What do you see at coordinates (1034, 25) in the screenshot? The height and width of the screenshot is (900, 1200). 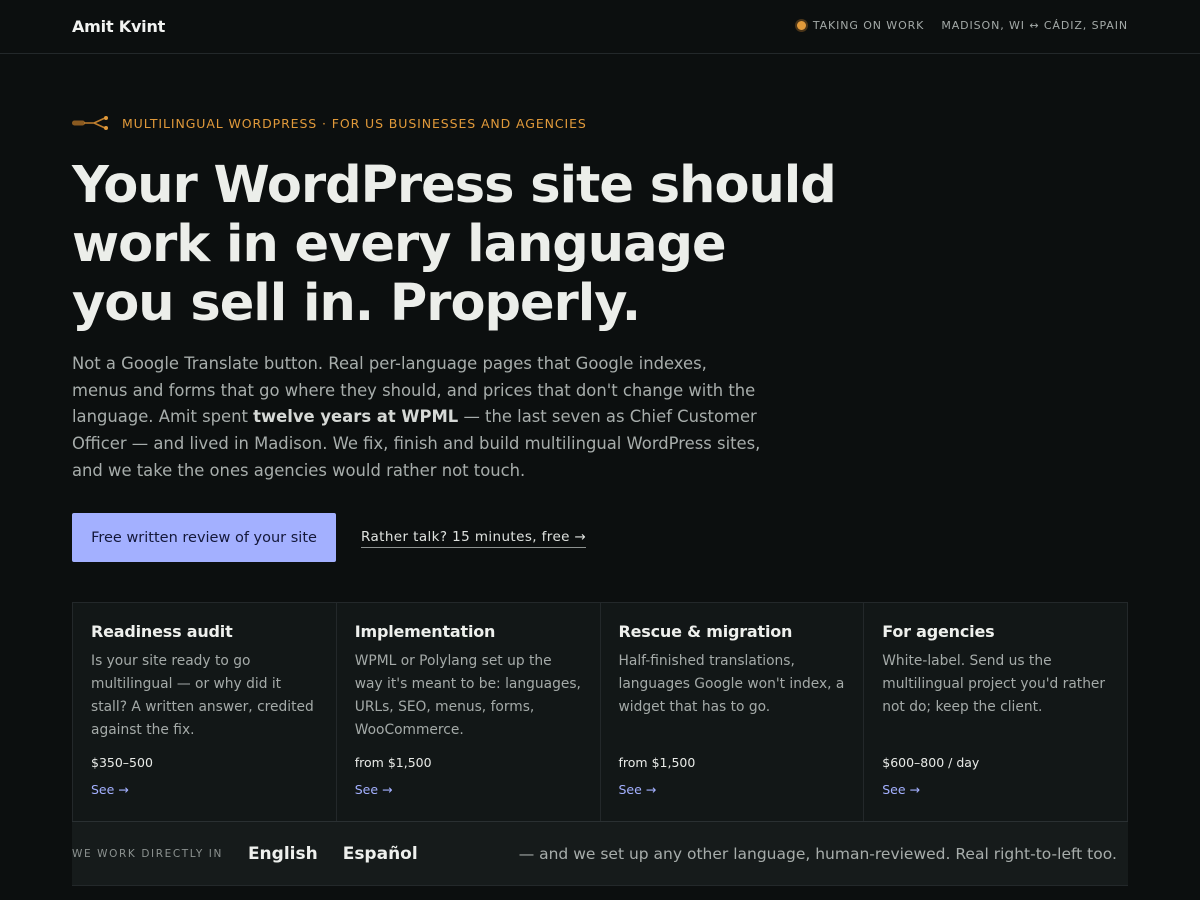 I see `location-text: MADISON, WI ↔ CÁDIZ, SPAIN` at bounding box center [1034, 25].